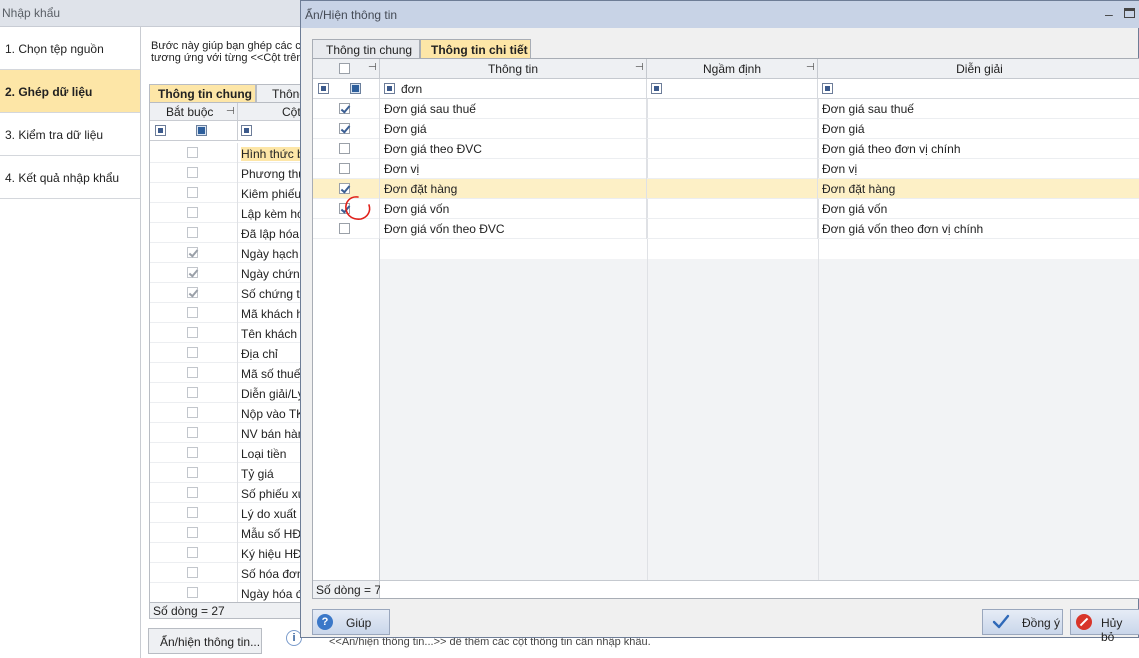 Image resolution: width=1139 pixels, height=658 pixels. I want to click on mapping-grid-row: Đã lập hóa đ, so click(225, 233).